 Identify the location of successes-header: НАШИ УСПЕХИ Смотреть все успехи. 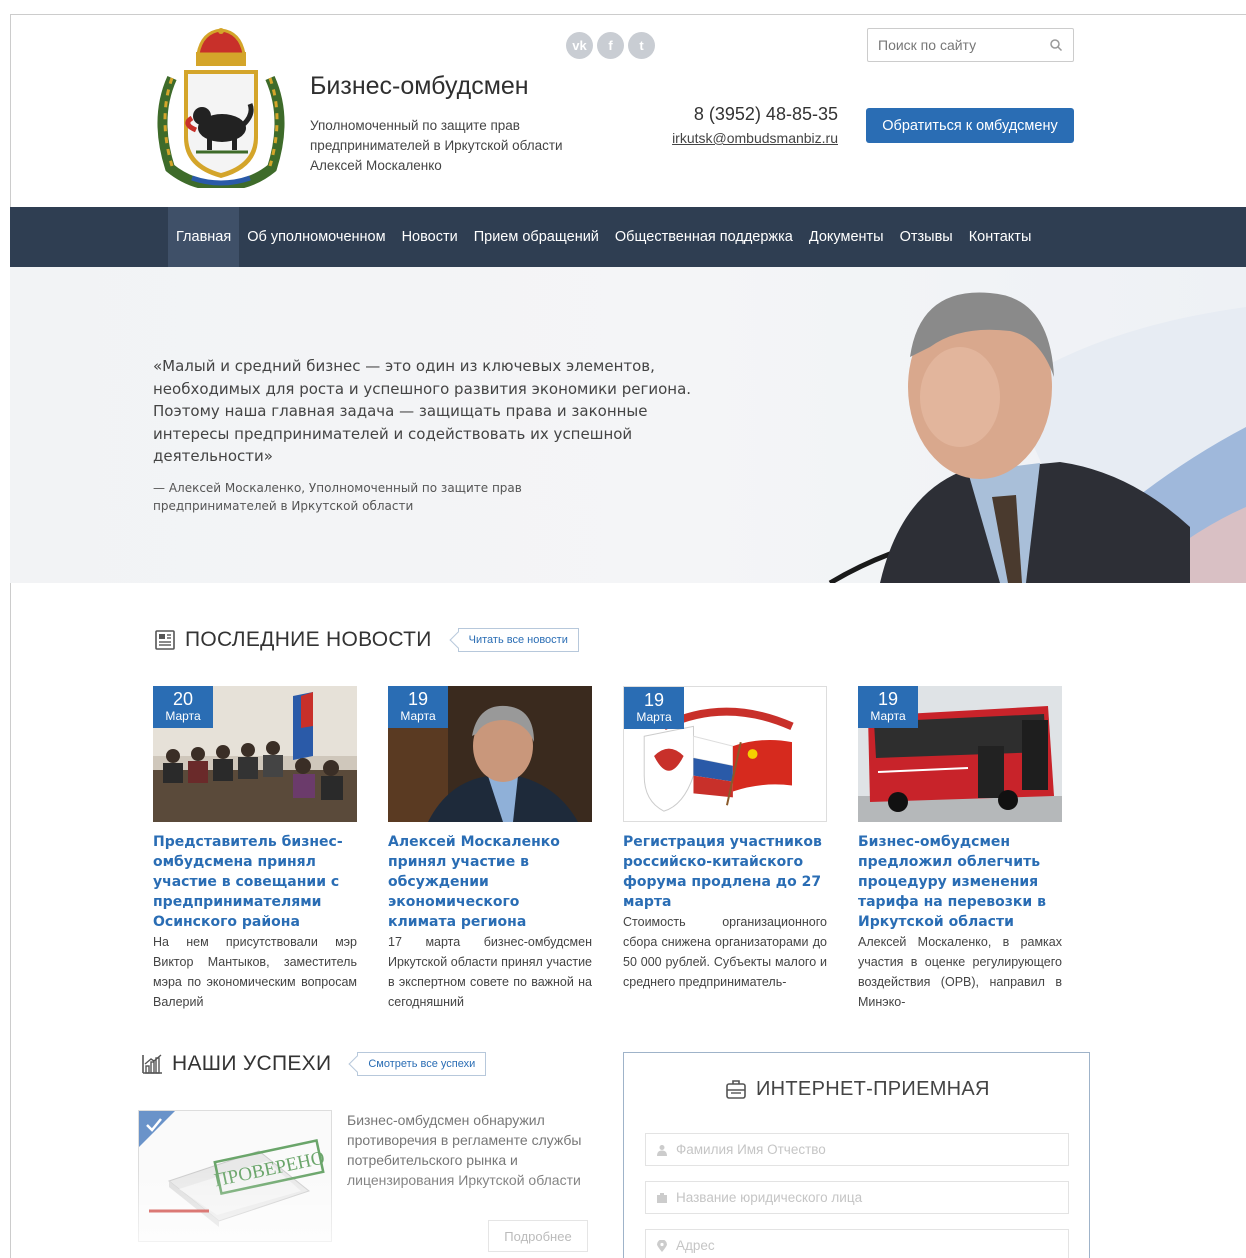
(313, 1064).